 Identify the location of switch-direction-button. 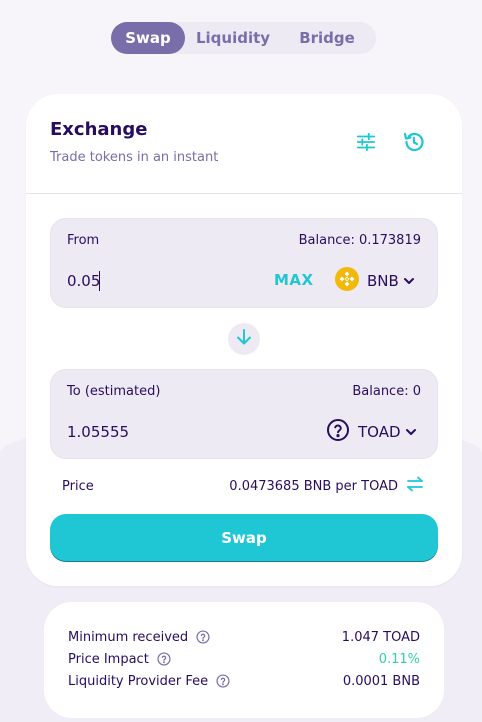
(244, 339).